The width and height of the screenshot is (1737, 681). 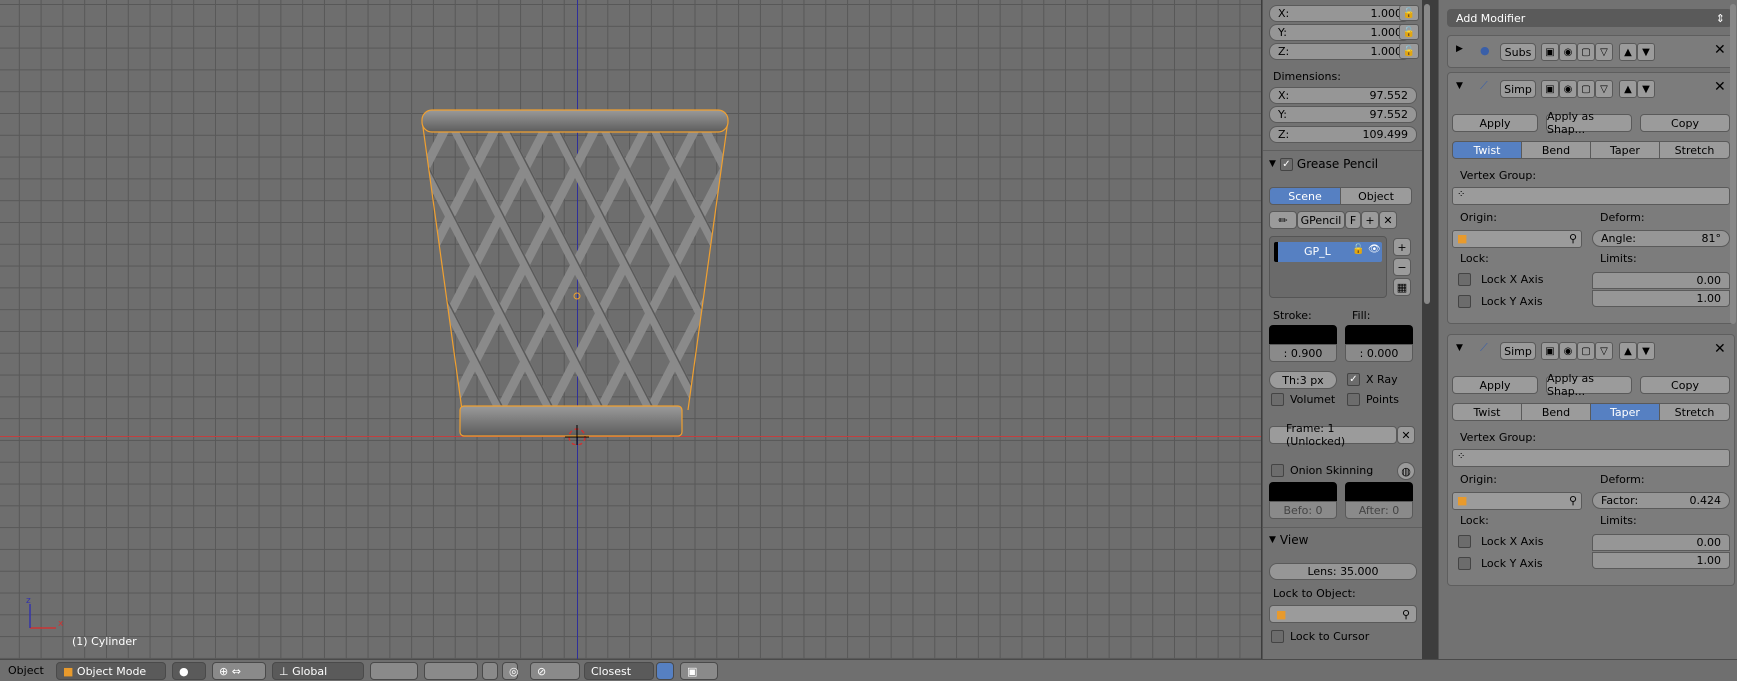 What do you see at coordinates (1661, 500) in the screenshot?
I see `factor-field: Factor: 0.424` at bounding box center [1661, 500].